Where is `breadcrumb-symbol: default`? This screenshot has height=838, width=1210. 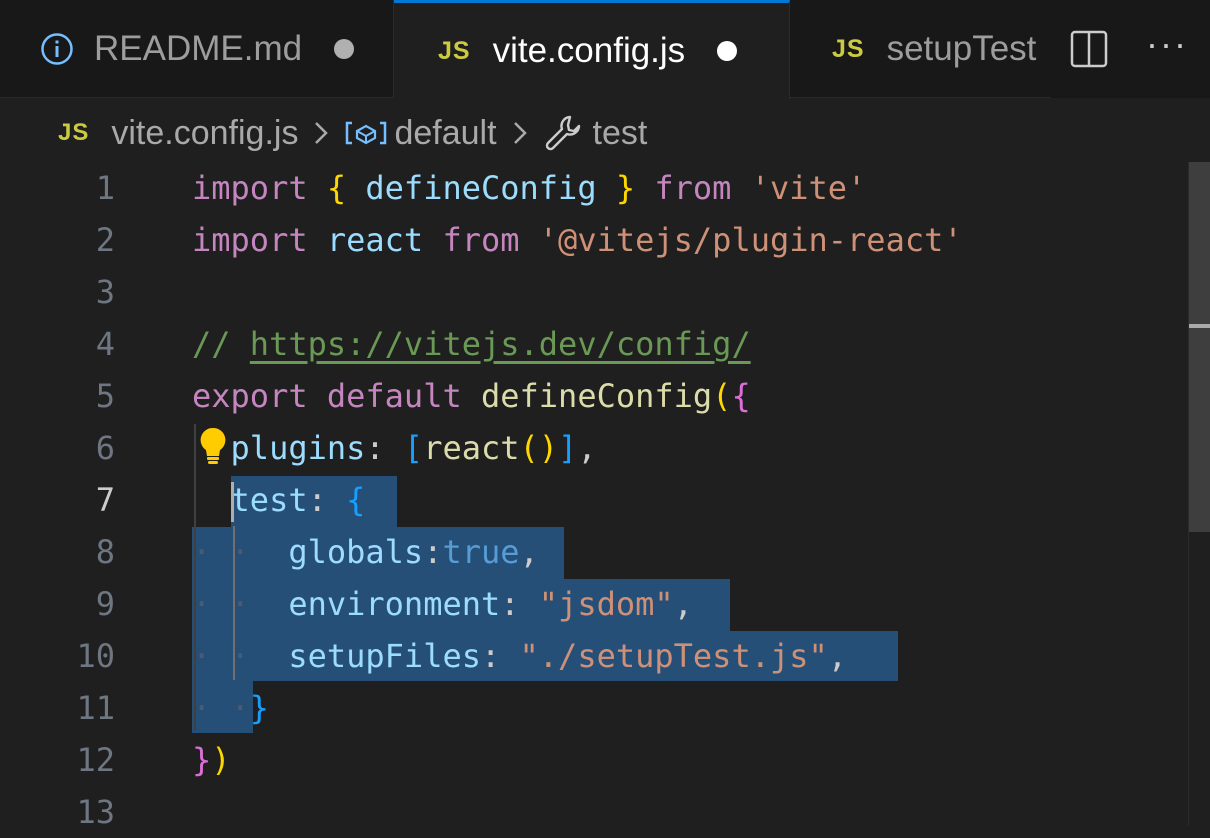
breadcrumb-symbol: default is located at coordinates (445, 133).